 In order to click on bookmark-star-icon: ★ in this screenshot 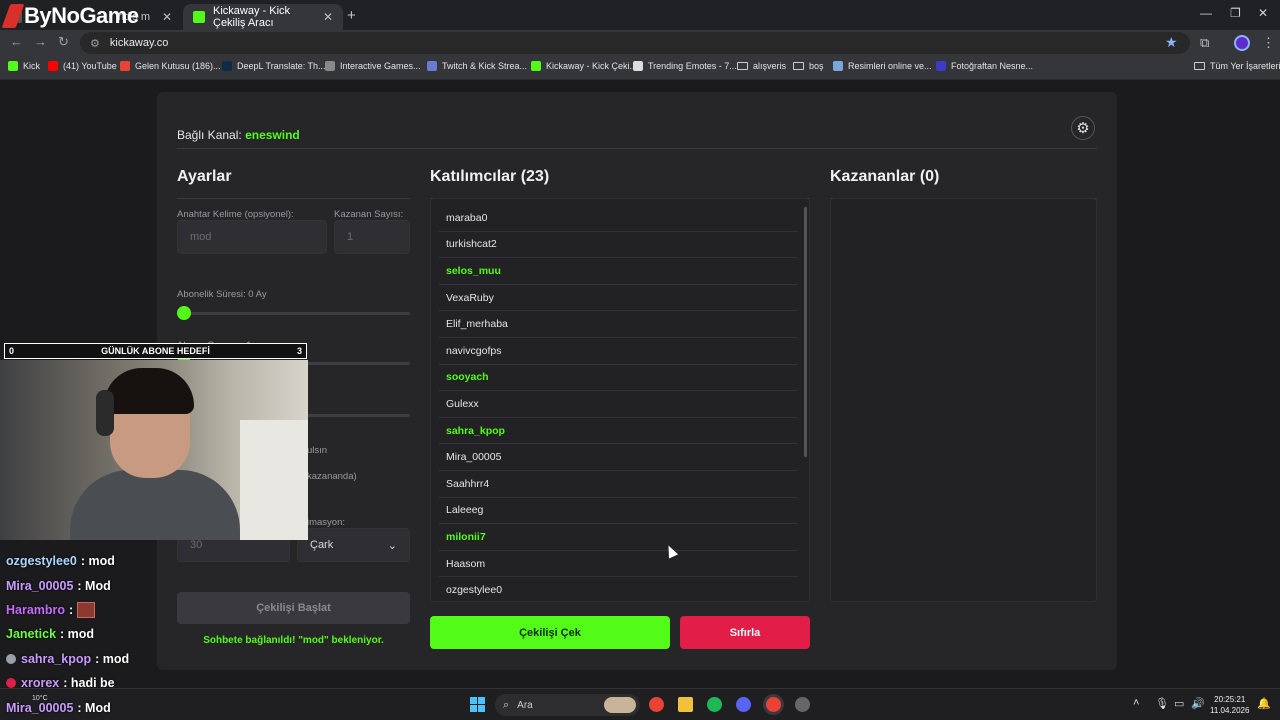, I will do `click(1171, 42)`.